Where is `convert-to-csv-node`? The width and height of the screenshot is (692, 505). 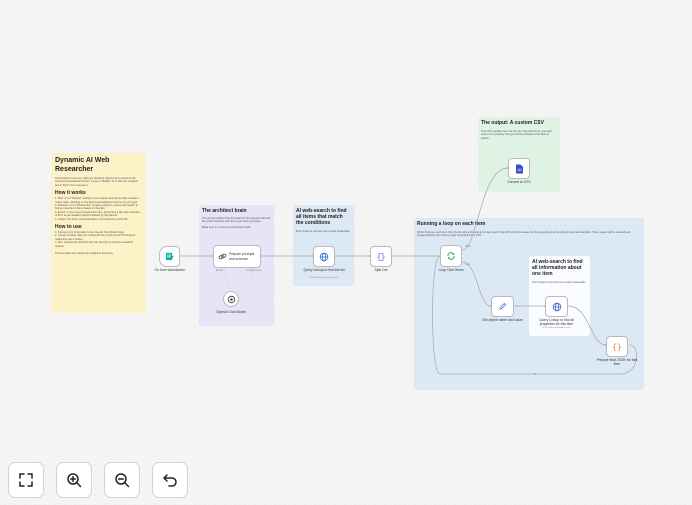 convert-to-csv-node is located at coordinates (519, 168).